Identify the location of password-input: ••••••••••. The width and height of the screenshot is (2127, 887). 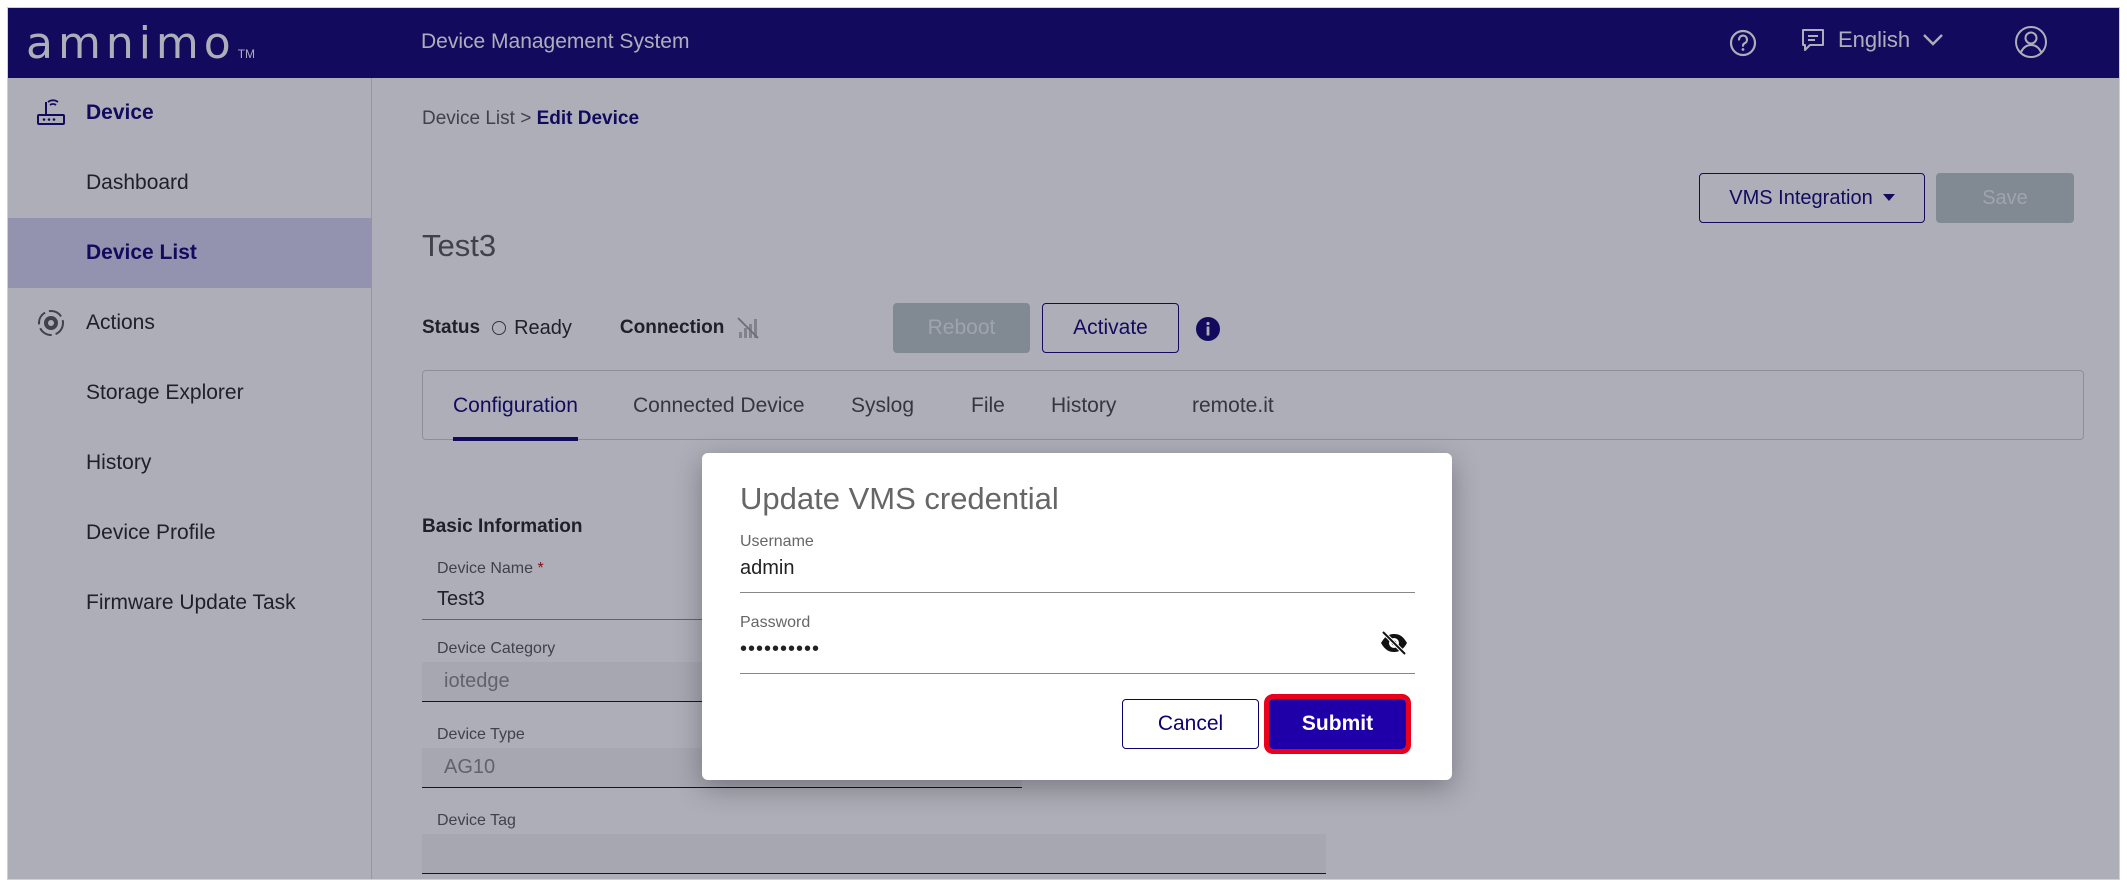
(780, 649).